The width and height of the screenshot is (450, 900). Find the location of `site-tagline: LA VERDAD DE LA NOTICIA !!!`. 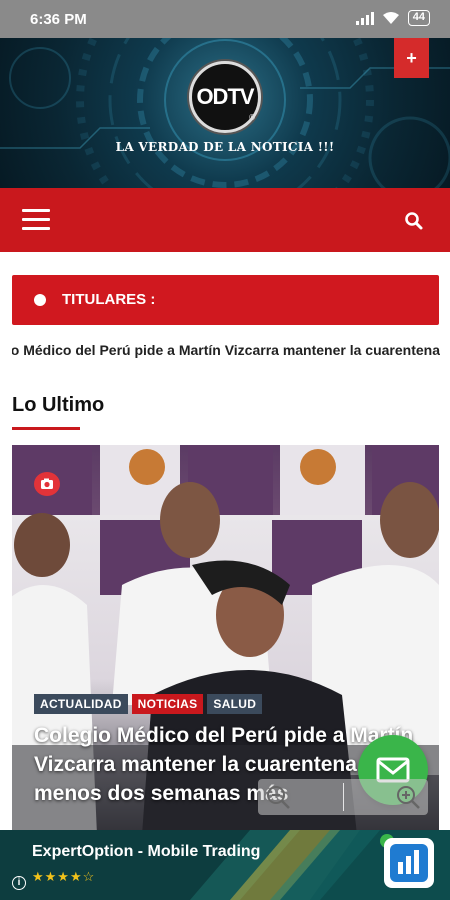

site-tagline: LA VERDAD DE LA NOTICIA !!! is located at coordinates (225, 147).